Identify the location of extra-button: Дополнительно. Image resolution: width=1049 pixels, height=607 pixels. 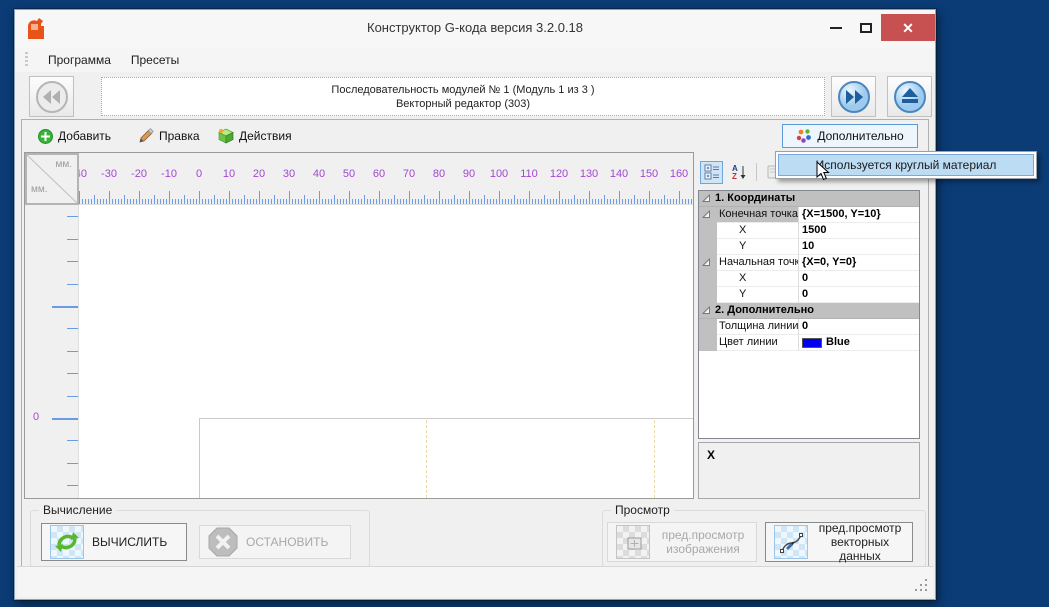
(850, 136).